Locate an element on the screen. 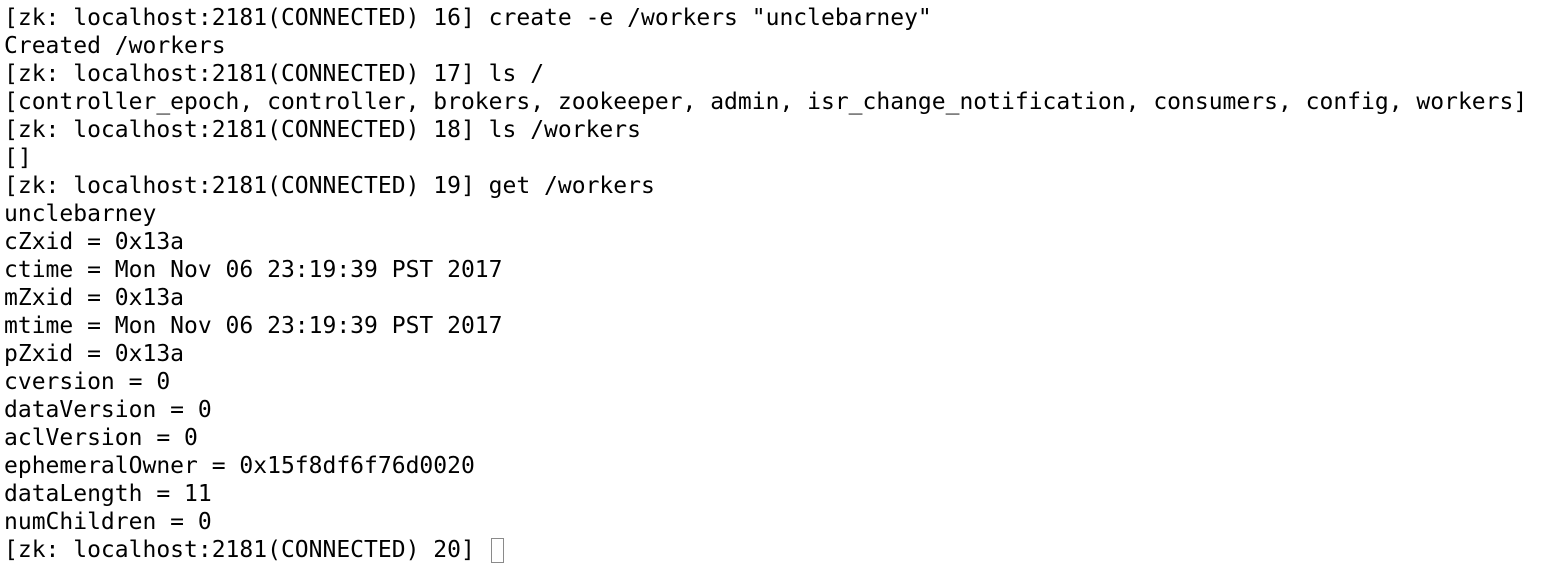 Image resolution: width=1556 pixels, height=568 pixels. terminal-line: cZxid = 0x13a is located at coordinates (94, 242).